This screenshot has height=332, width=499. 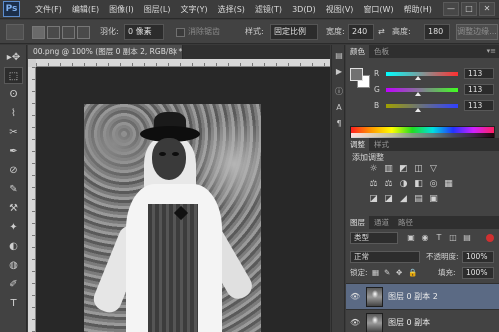 I want to click on style-select: 固定比例, so click(x=294, y=32).